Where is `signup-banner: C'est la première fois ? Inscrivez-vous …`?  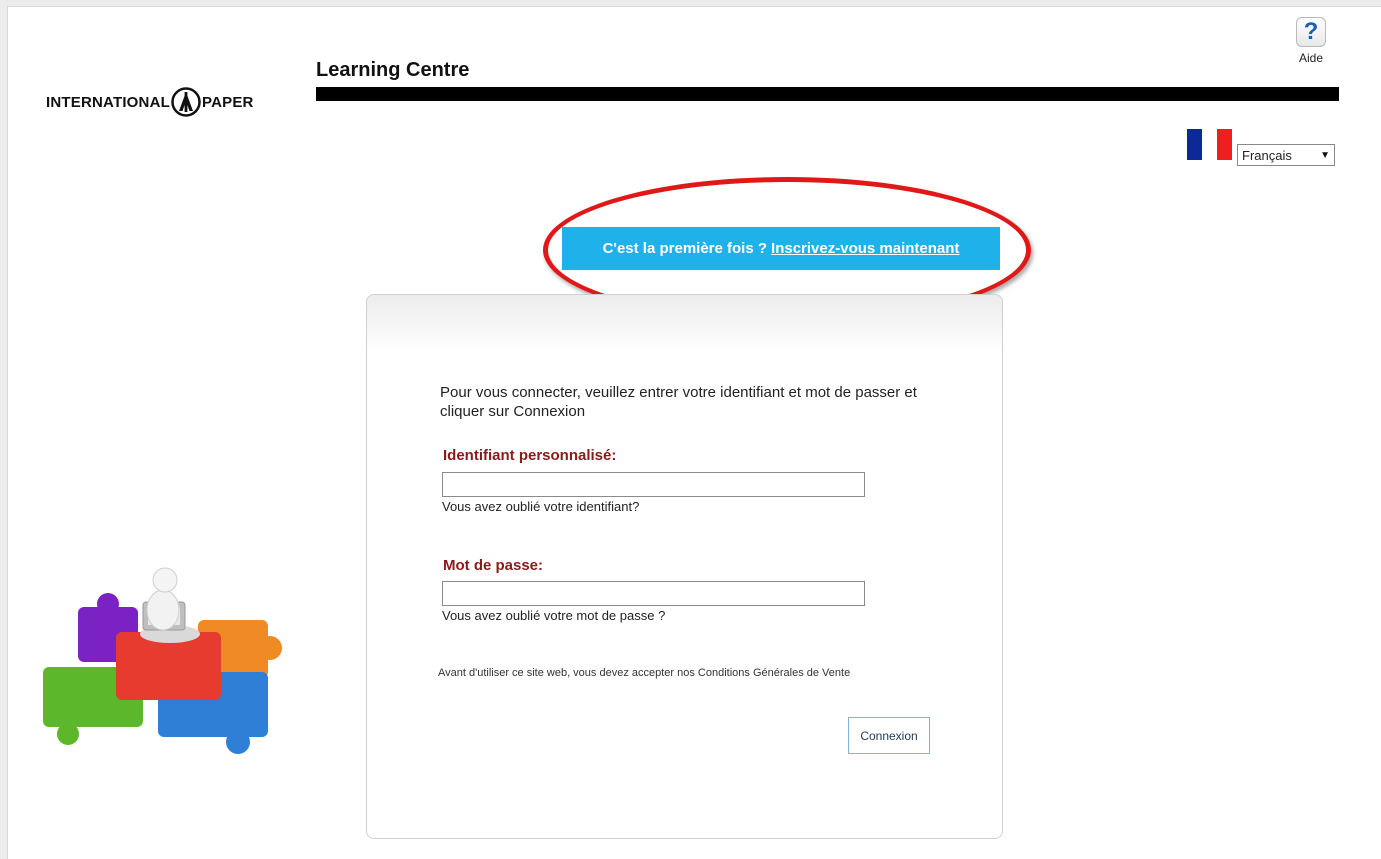
signup-banner: C'est la première fois ? Inscrivez-vous … is located at coordinates (781, 248).